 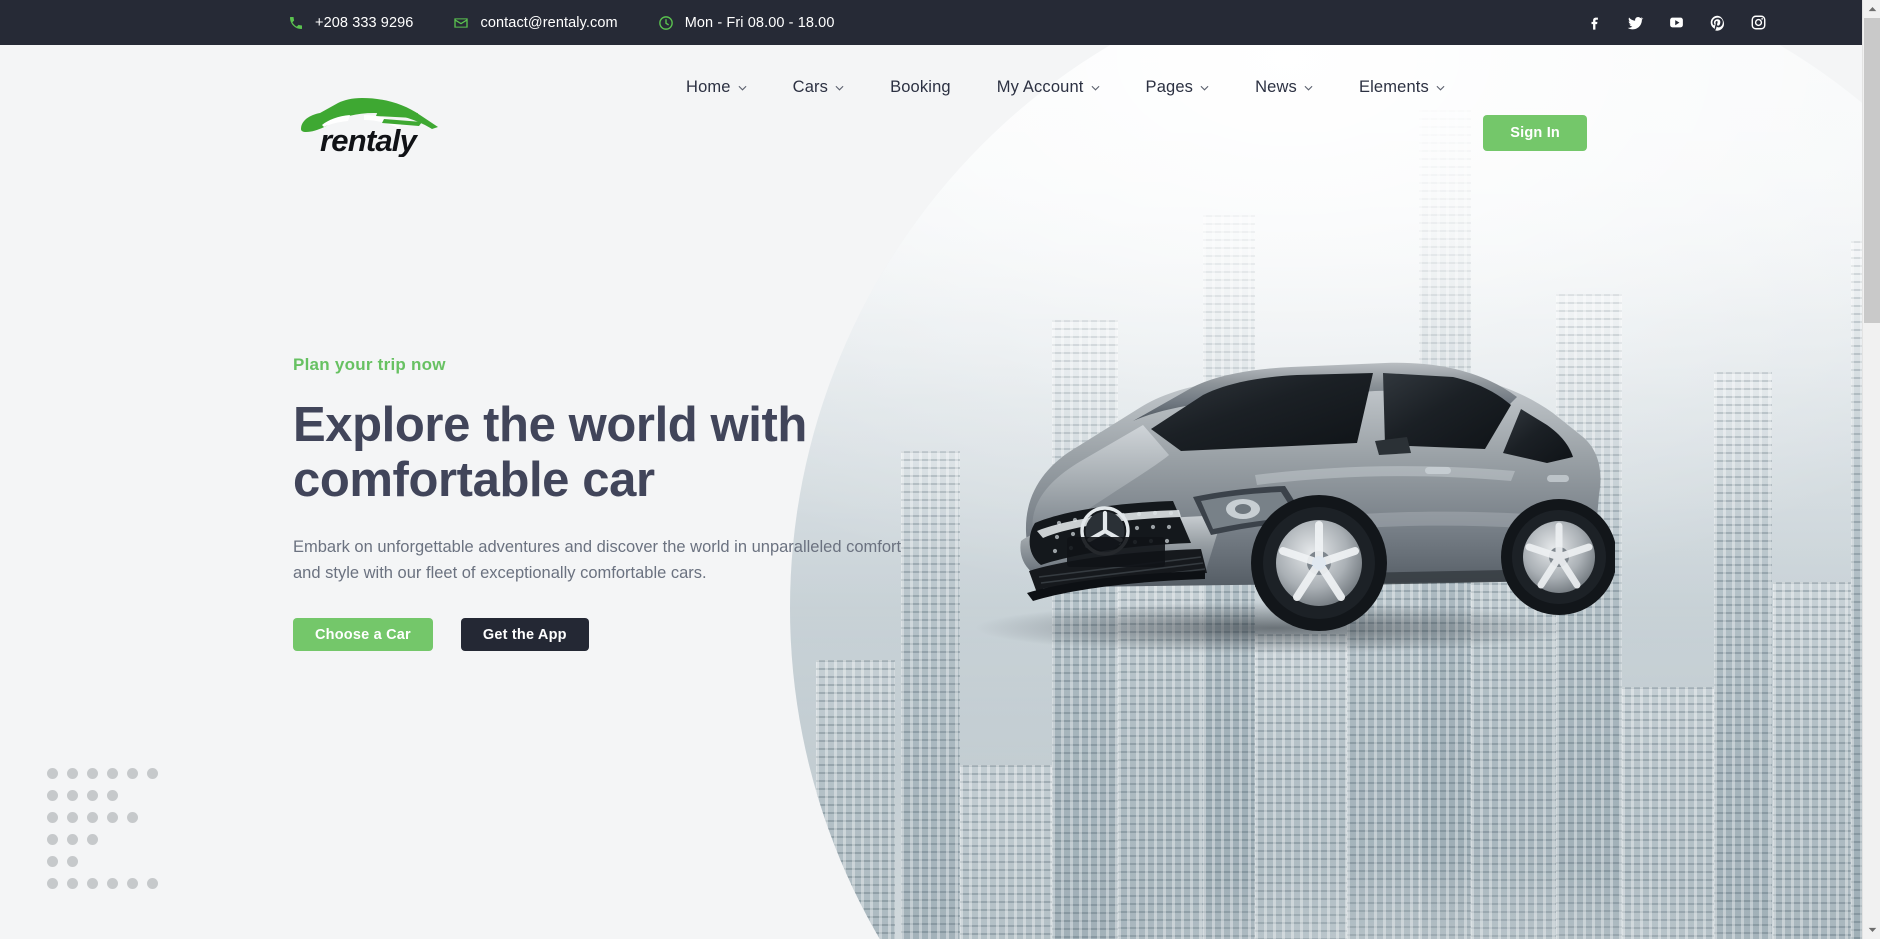 I want to click on topbar-email: contact@rentaly.com, so click(x=535, y=22).